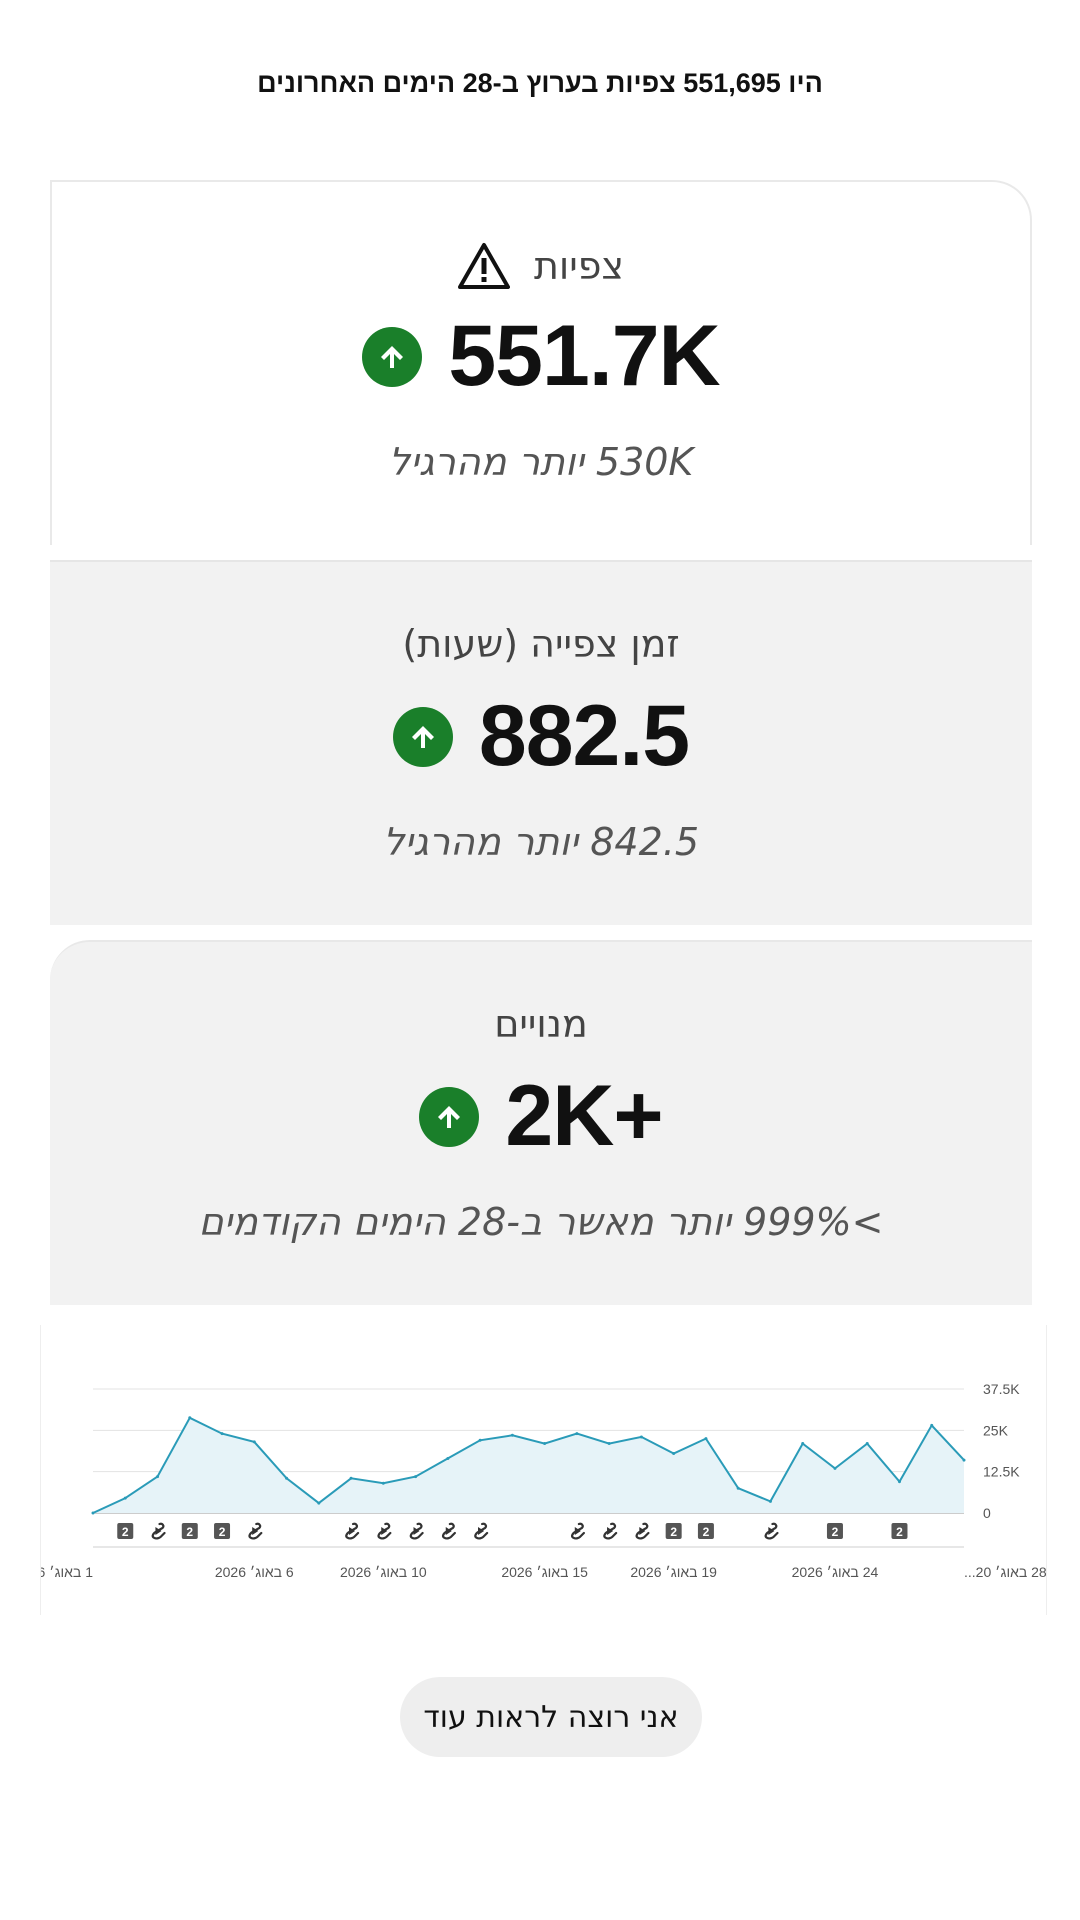 Image resolution: width=1080 pixels, height=1920 pixels. Describe the element at coordinates (544, 1572) in the screenshot. I see `chart-x-tick-label: 15 באוג׳ 2026` at that location.